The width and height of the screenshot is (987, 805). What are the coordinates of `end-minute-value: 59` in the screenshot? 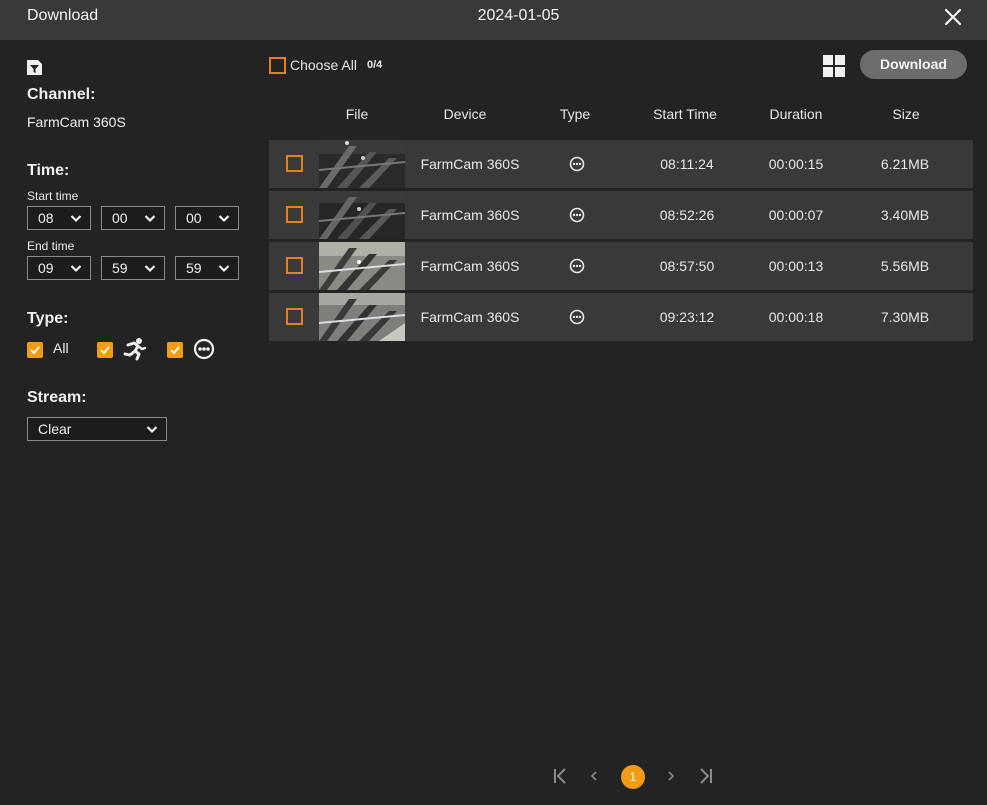 It's located at (120, 268).